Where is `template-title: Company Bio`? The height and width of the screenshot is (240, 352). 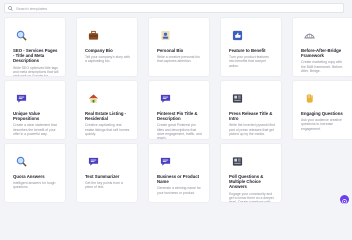 template-title: Company Bio is located at coordinates (99, 50).